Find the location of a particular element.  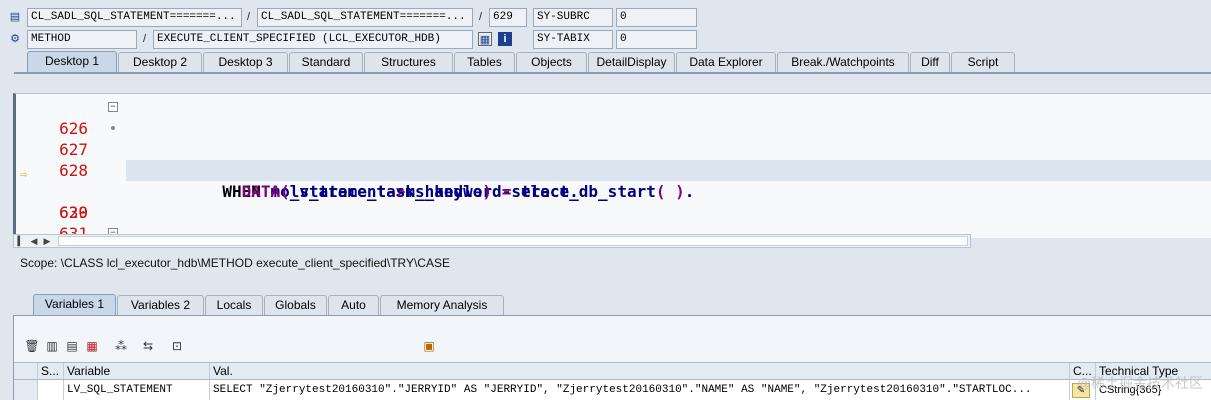

row-selector is located at coordinates (26, 390).